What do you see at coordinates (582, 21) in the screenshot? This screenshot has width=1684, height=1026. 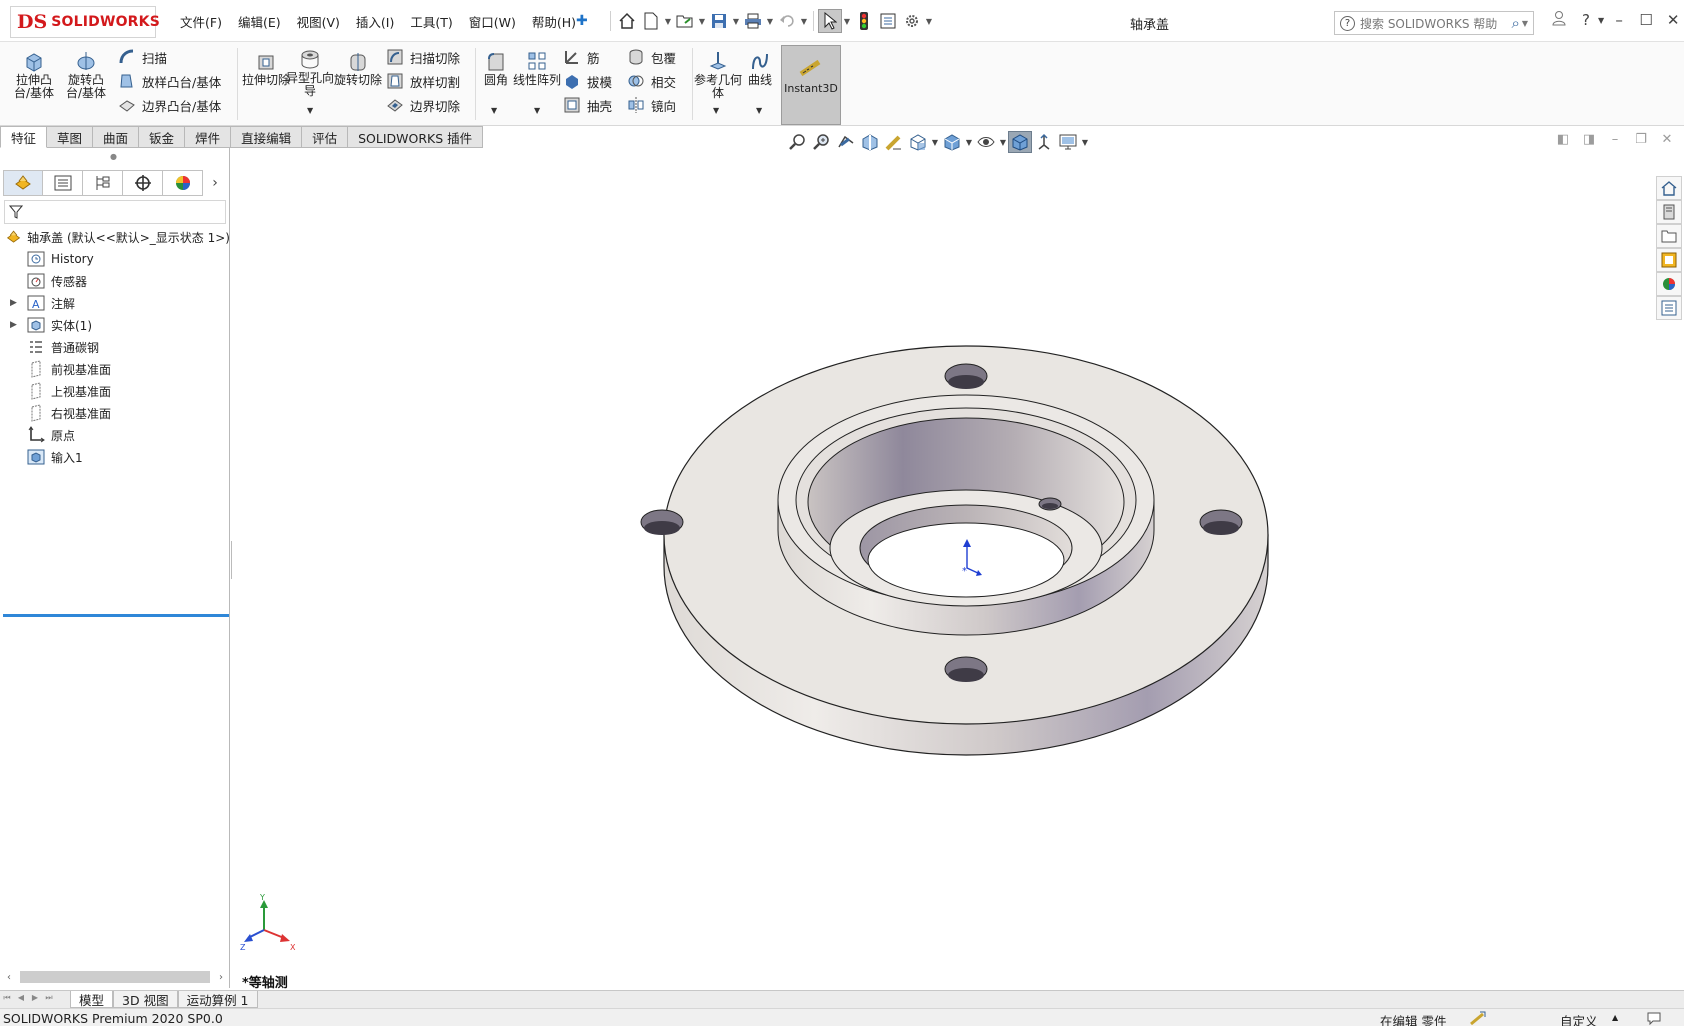 I see `pin-menu-icon: ✚` at bounding box center [582, 21].